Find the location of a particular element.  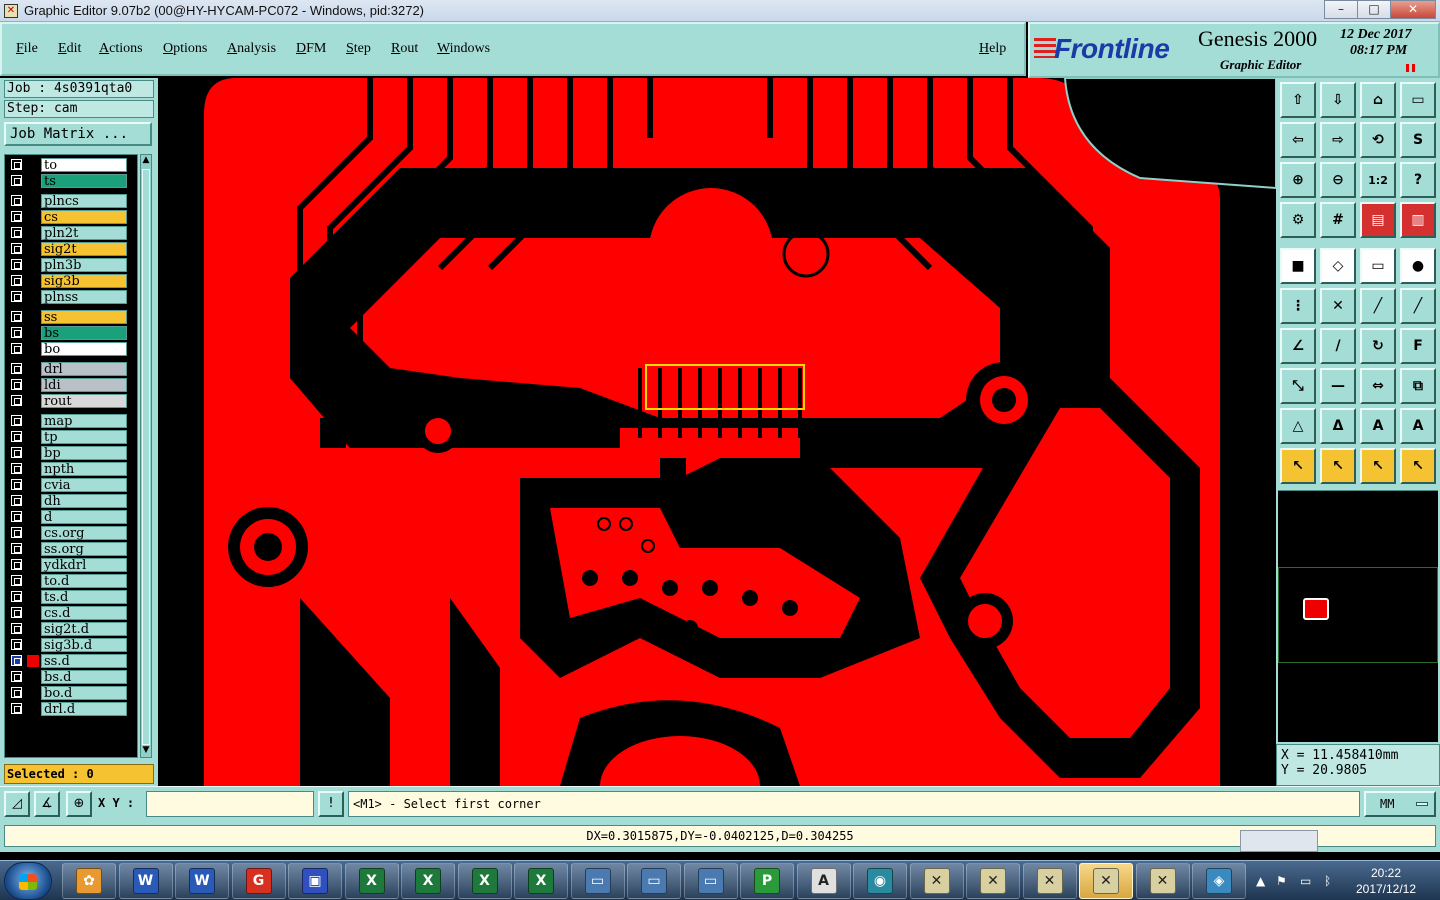

alert-icon: ! is located at coordinates (331, 804).